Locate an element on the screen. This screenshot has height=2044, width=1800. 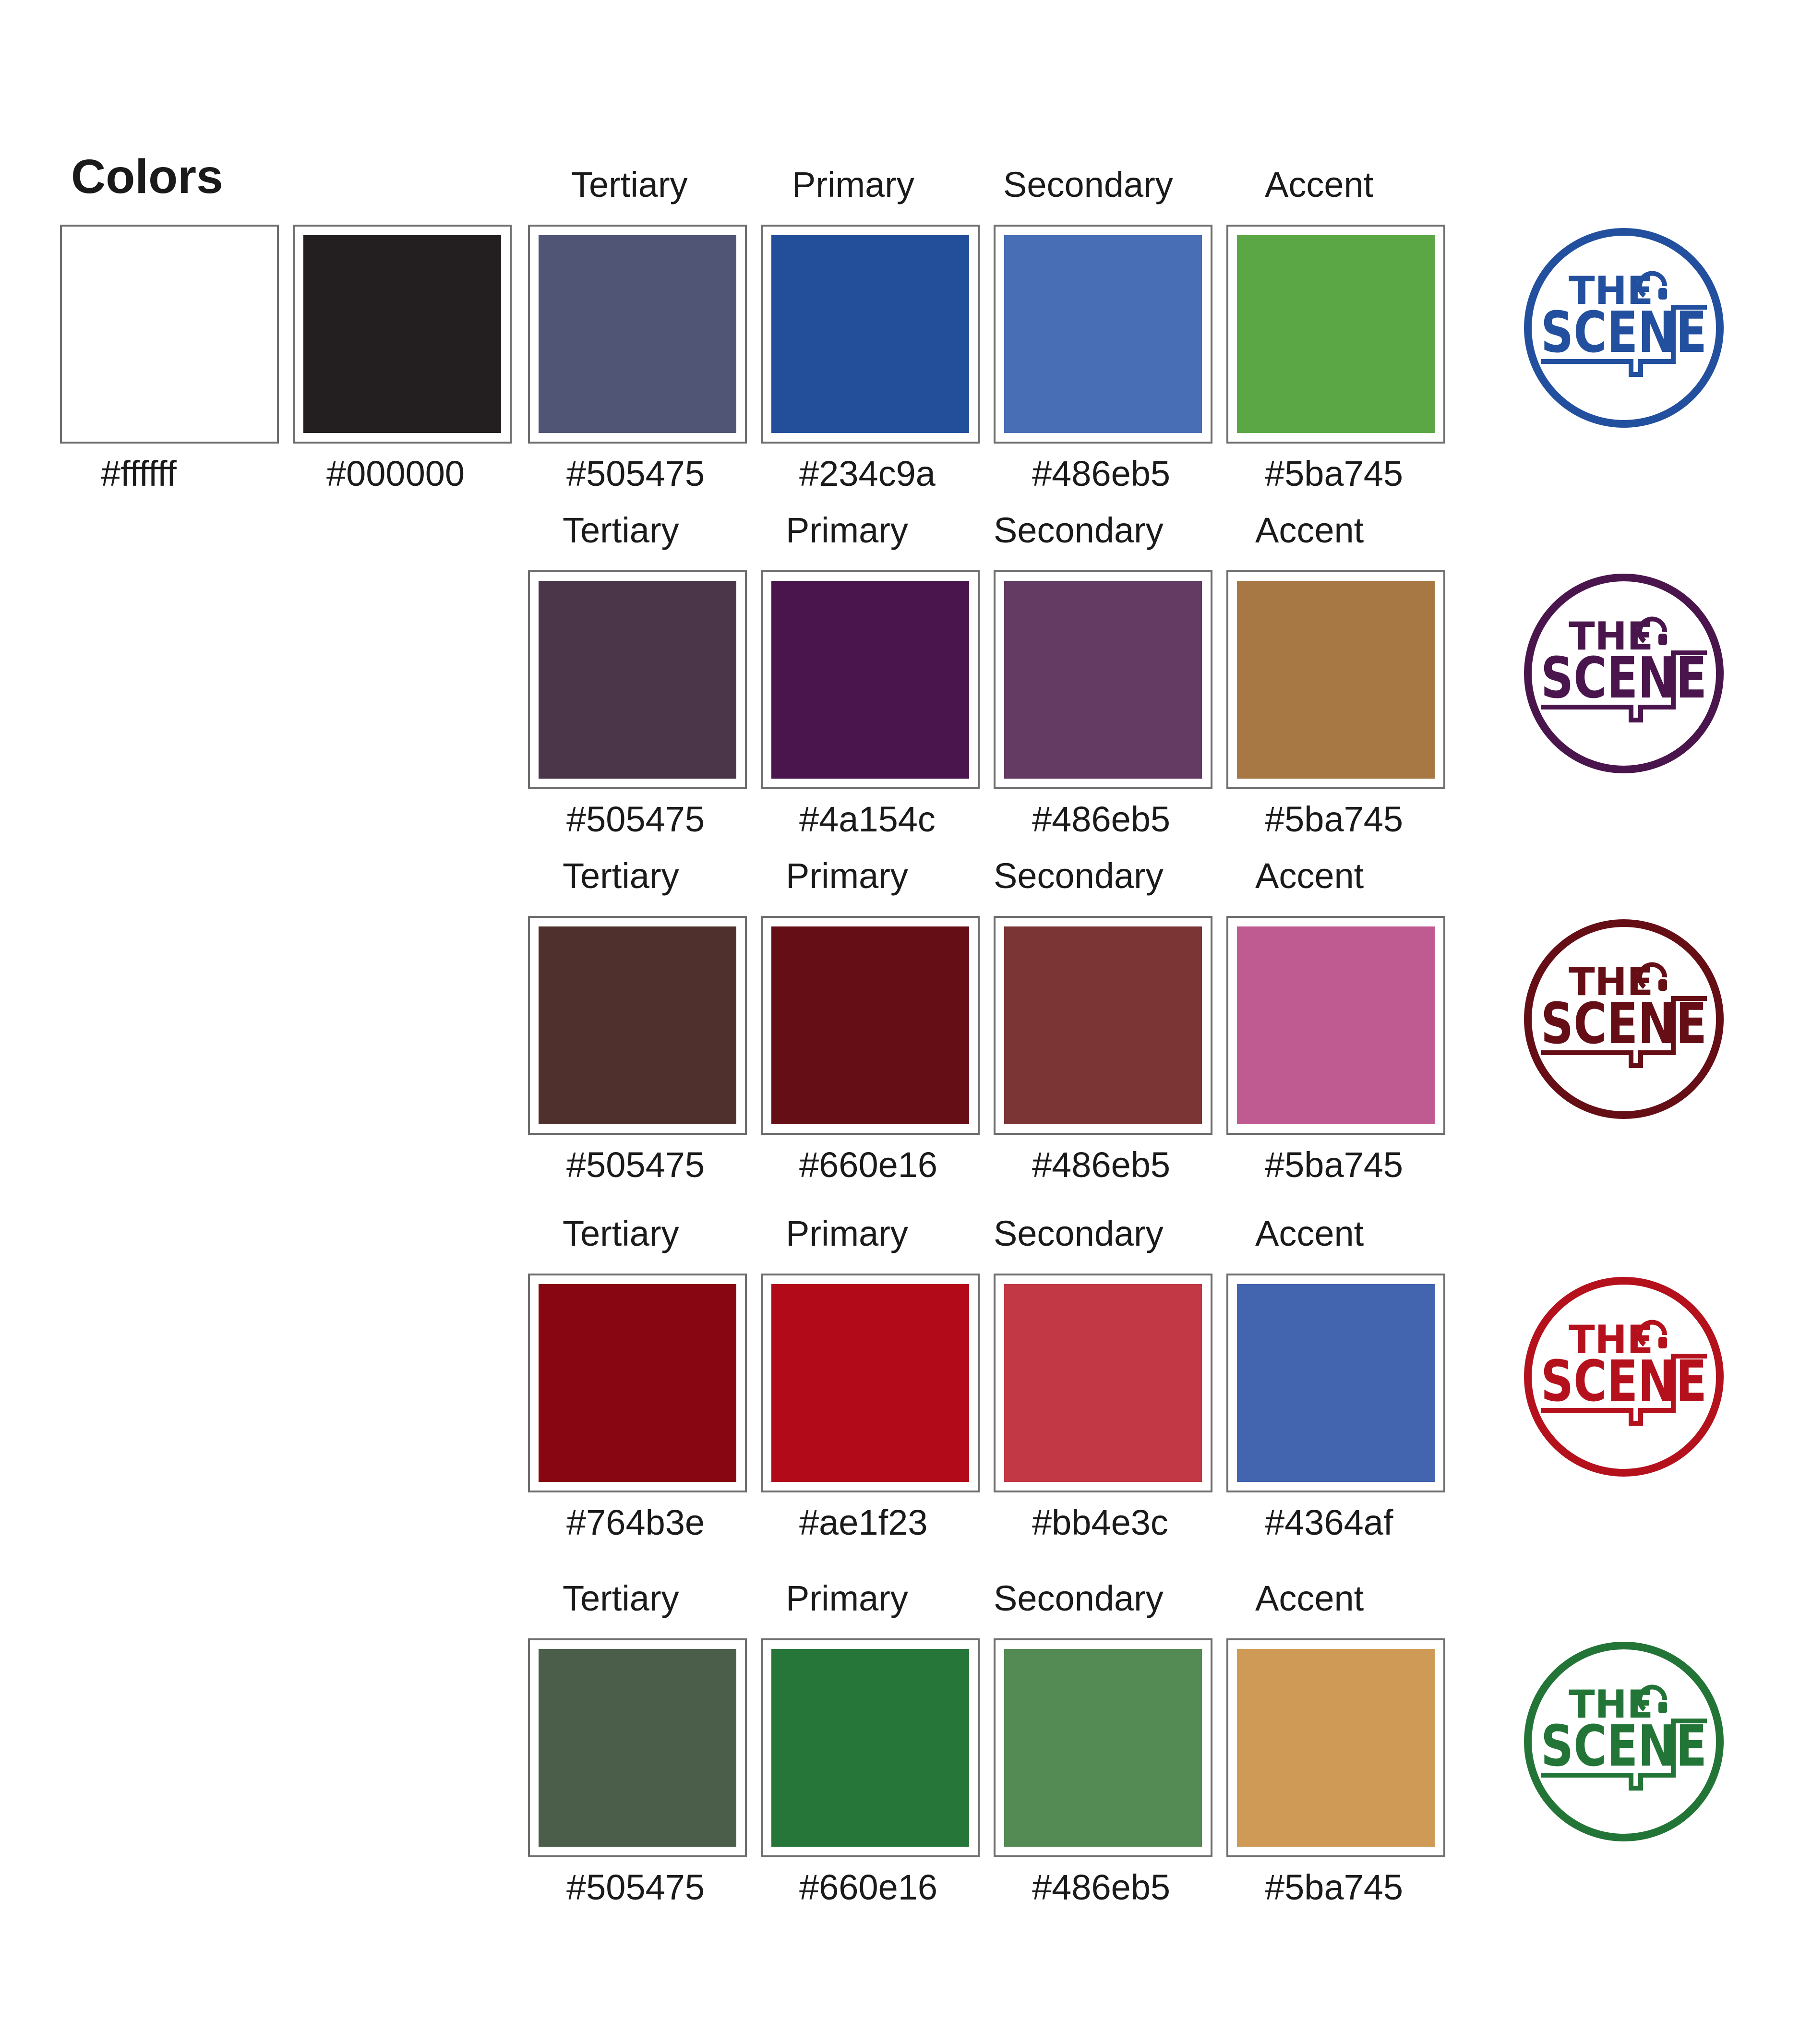
swatch-hex-label: #000000 is located at coordinates (395, 473).